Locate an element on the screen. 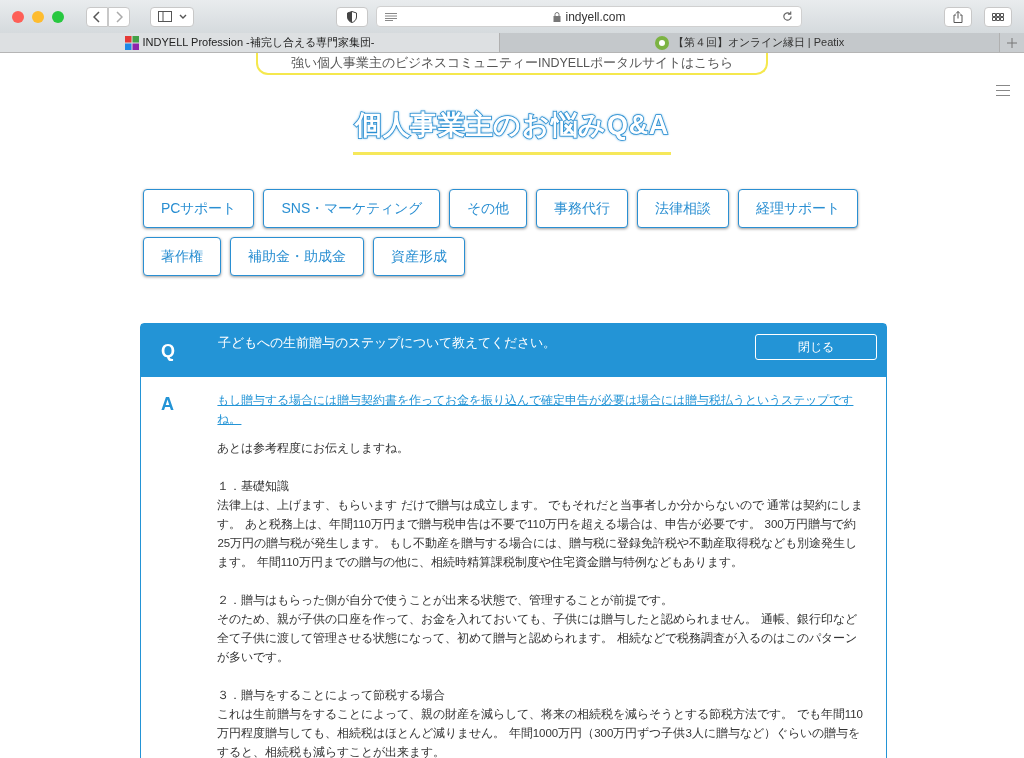  browser-tab: 【第４回】オンライン縁日 | Peatix is located at coordinates (750, 42).